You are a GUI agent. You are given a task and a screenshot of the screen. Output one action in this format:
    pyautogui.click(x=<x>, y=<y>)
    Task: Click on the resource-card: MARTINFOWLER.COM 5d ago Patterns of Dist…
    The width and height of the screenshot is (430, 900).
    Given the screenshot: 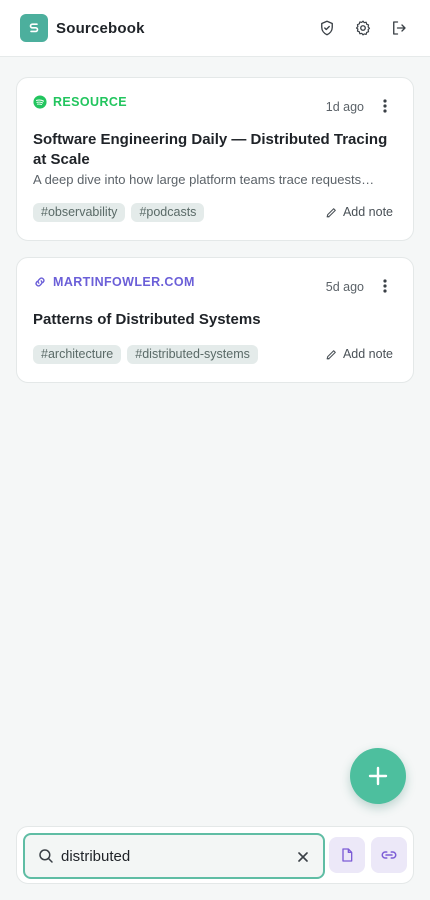 What is the action you would take?
    pyautogui.click(x=215, y=320)
    